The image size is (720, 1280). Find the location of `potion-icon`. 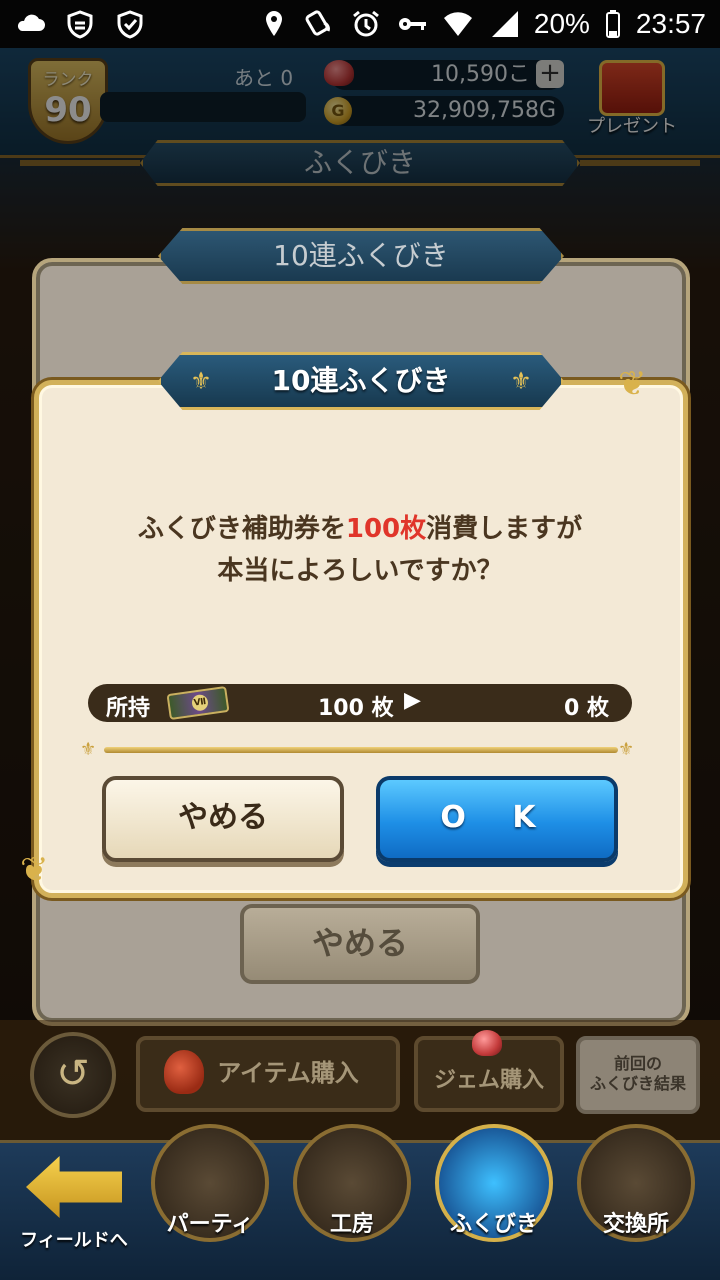

potion-icon is located at coordinates (184, 1072).